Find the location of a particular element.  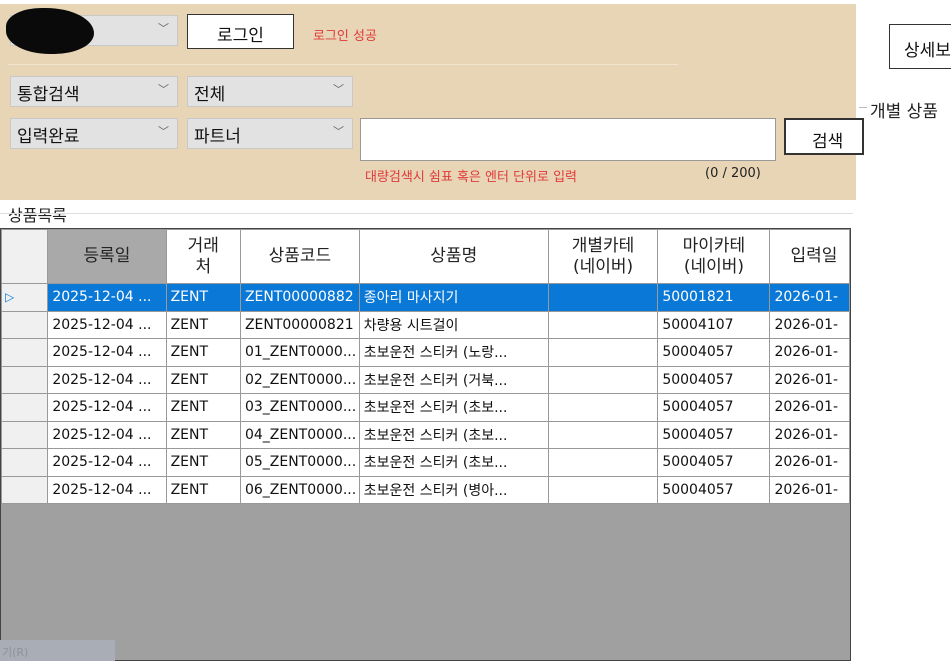

column-header: 등록일 is located at coordinates (107, 256).